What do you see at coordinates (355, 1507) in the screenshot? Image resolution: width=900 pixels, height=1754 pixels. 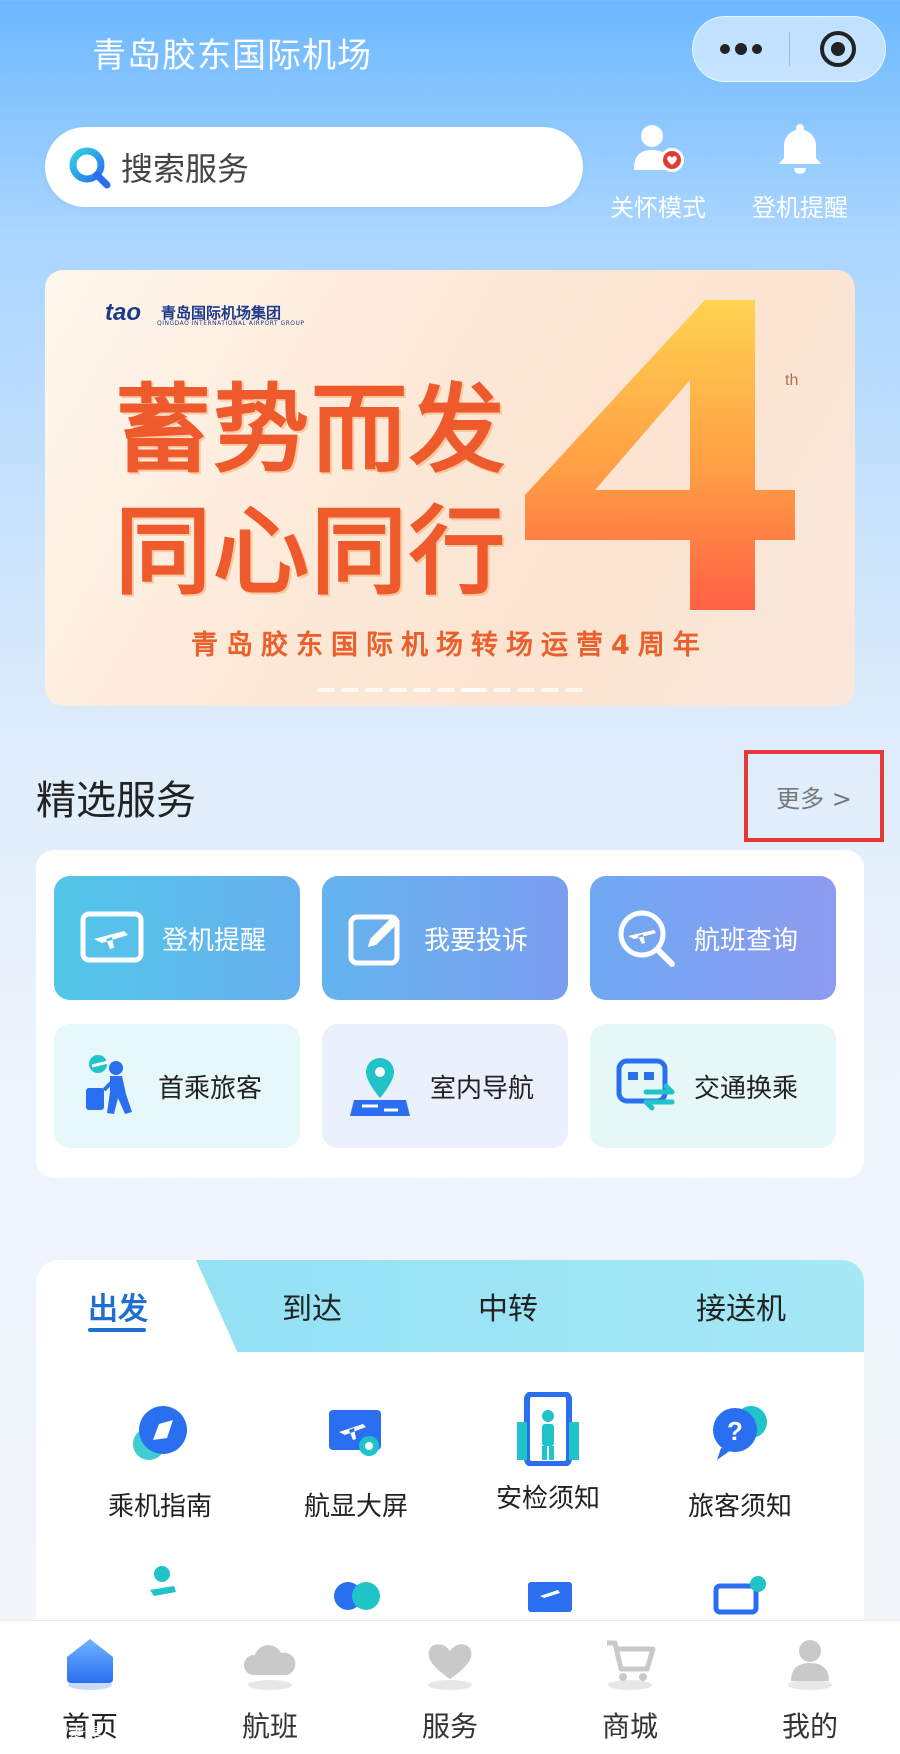 I see `grid-label: 航显大屏` at bounding box center [355, 1507].